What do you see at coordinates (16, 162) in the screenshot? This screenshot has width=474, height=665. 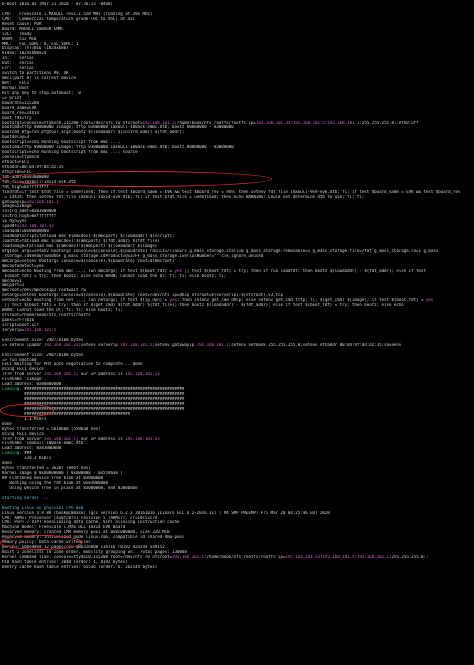 I see `terminal-text: ethact=FEC1` at bounding box center [16, 162].